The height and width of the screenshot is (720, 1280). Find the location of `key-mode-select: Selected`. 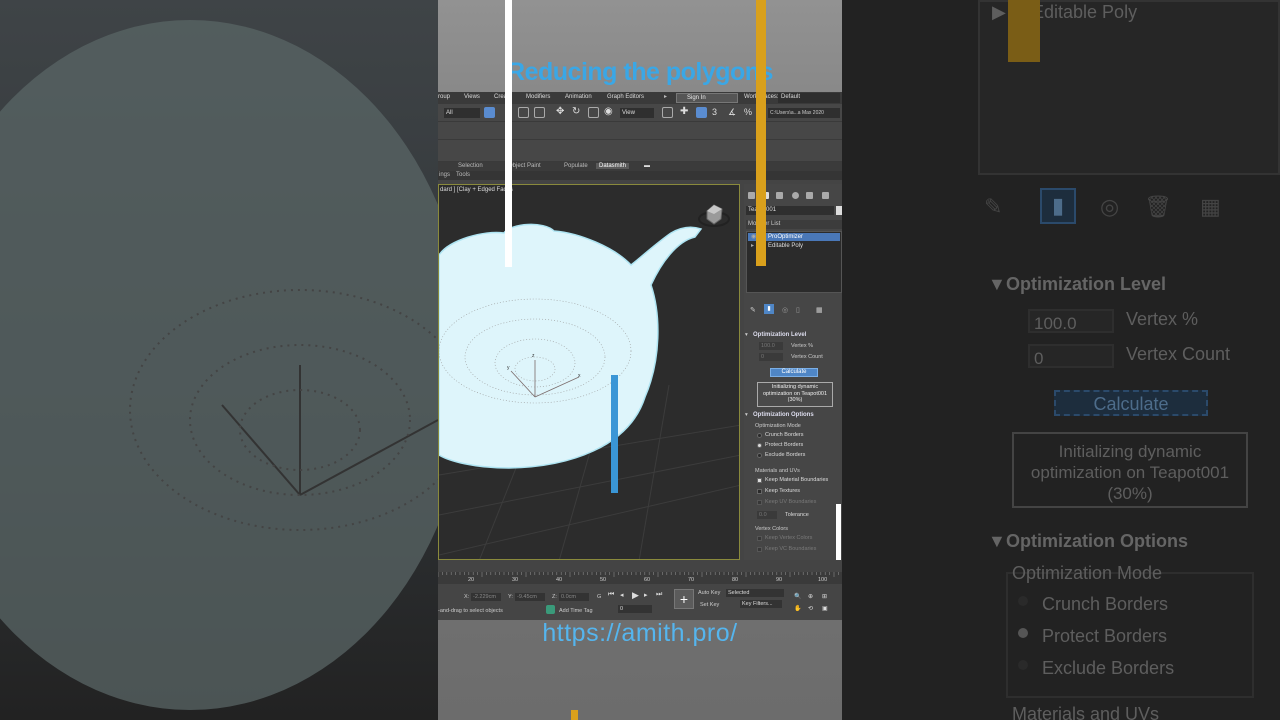

key-mode-select: Selected is located at coordinates (755, 593).